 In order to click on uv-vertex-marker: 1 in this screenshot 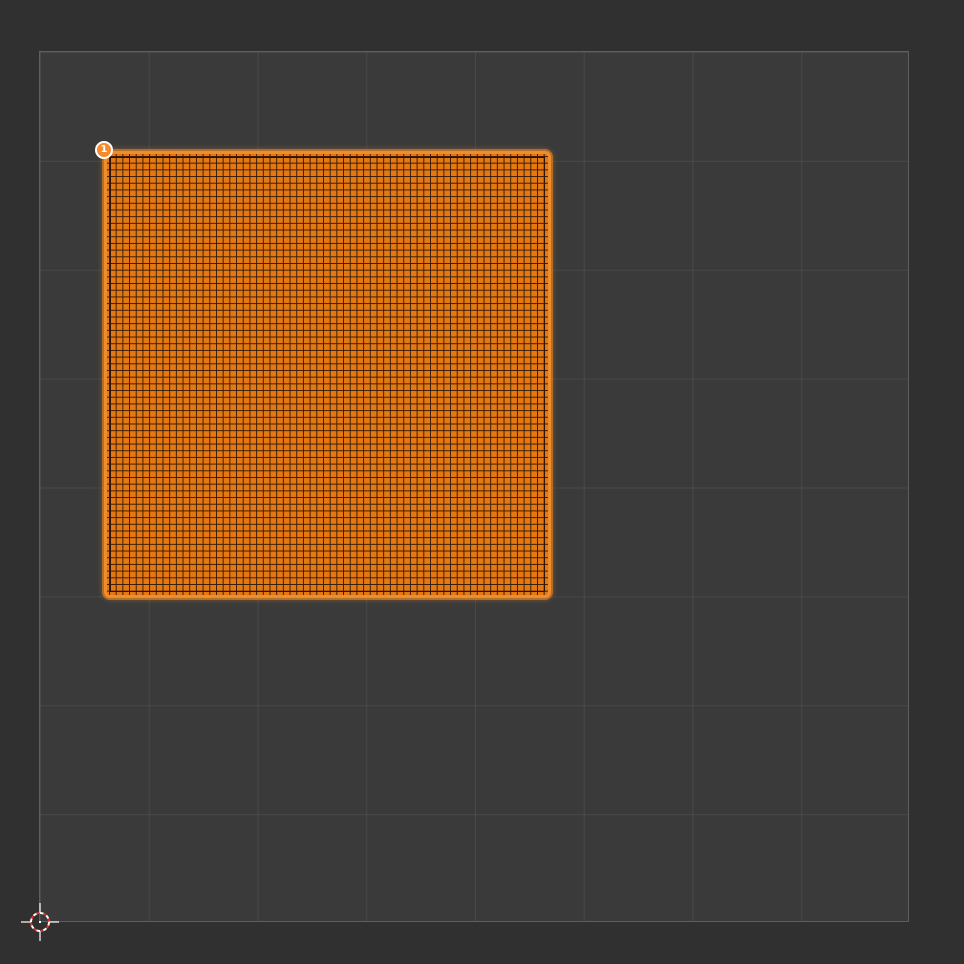, I will do `click(104, 150)`.